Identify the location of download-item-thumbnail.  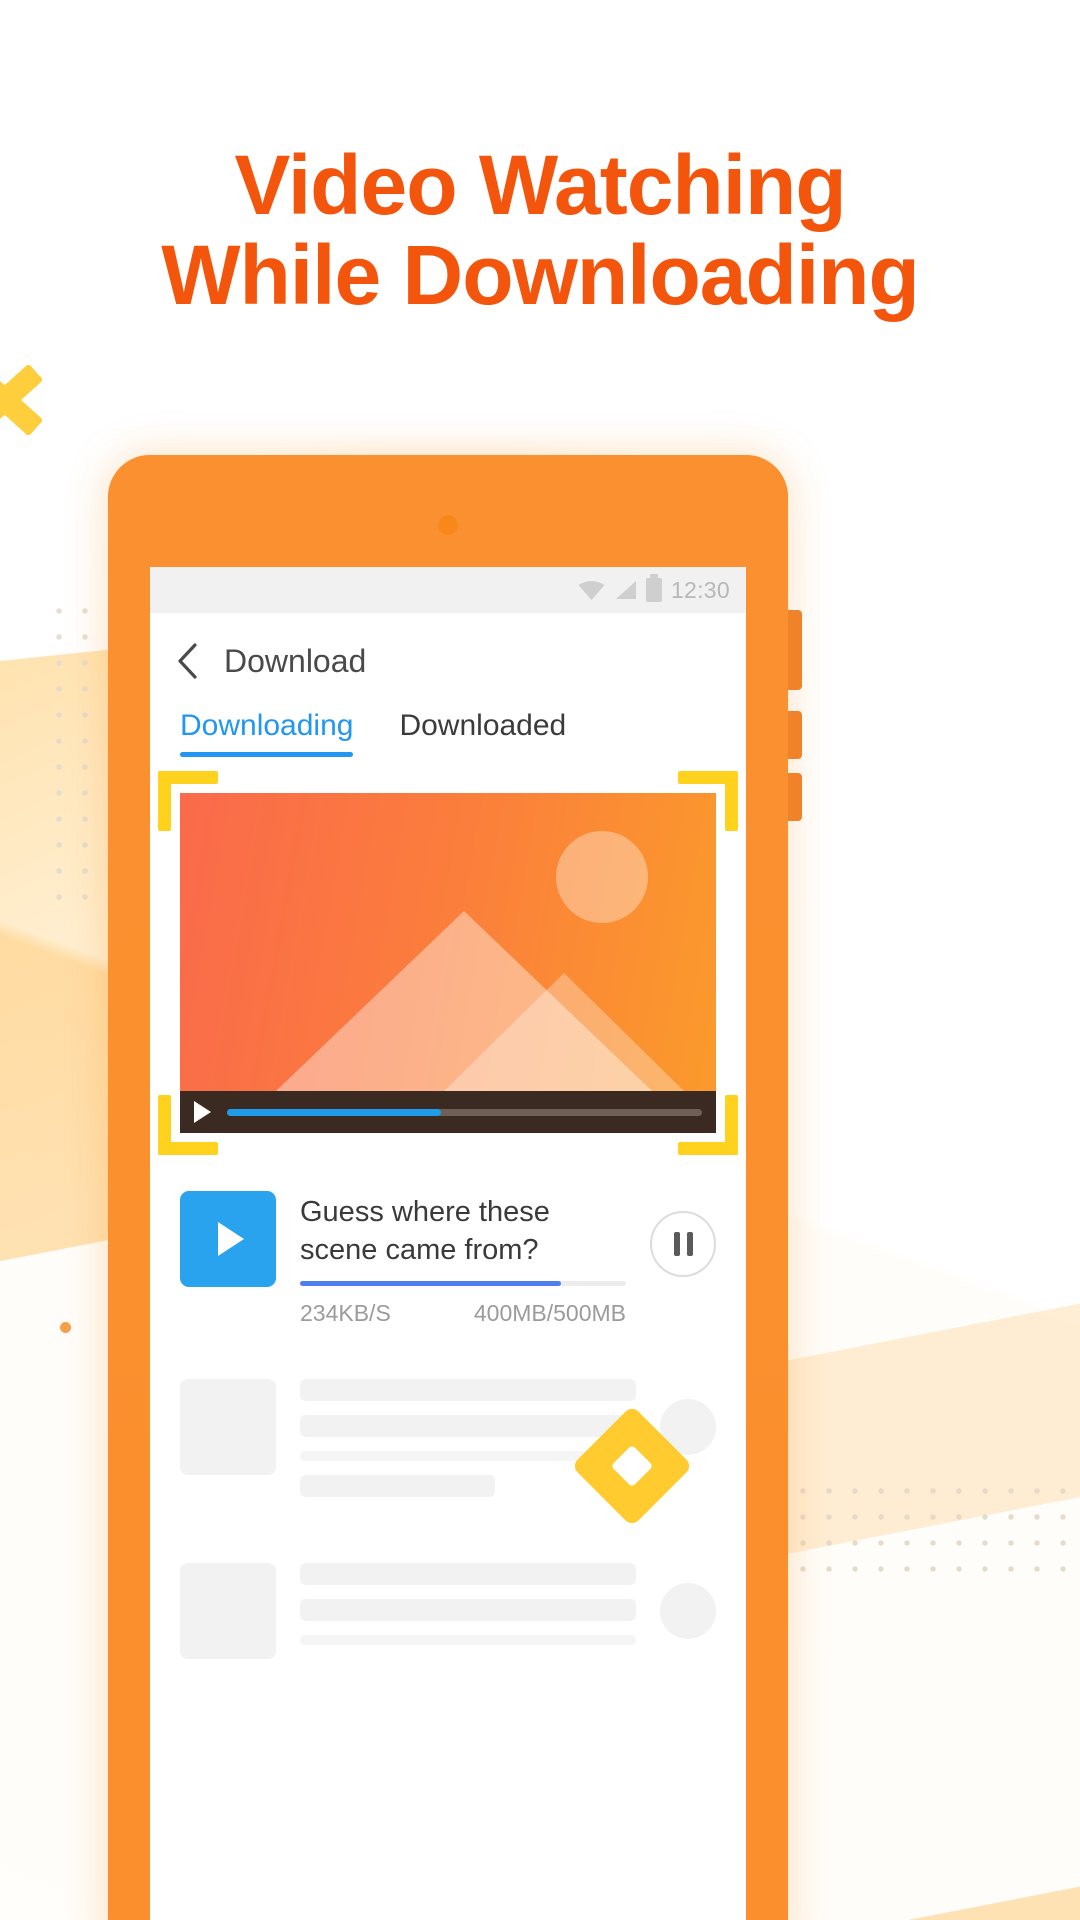
(228, 1239).